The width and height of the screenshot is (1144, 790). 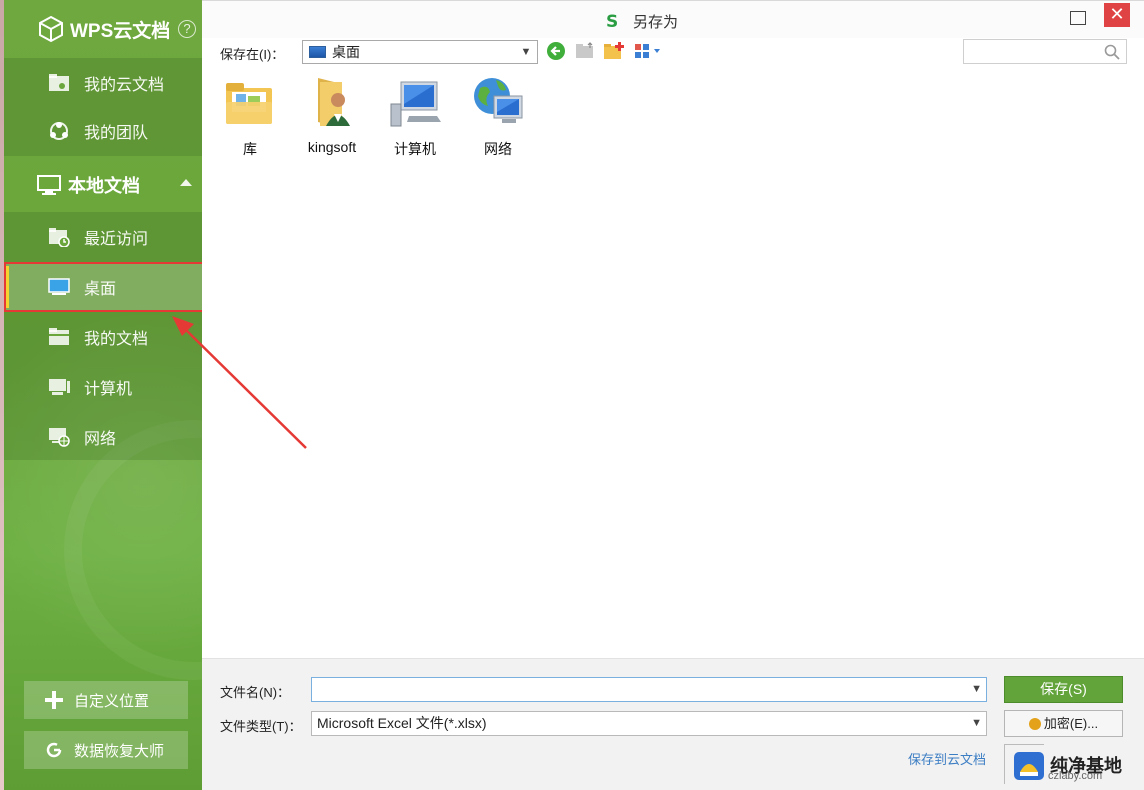 I want to click on watermark-logo: 纯净基地 czlaby.com, so click(x=1067, y=765).